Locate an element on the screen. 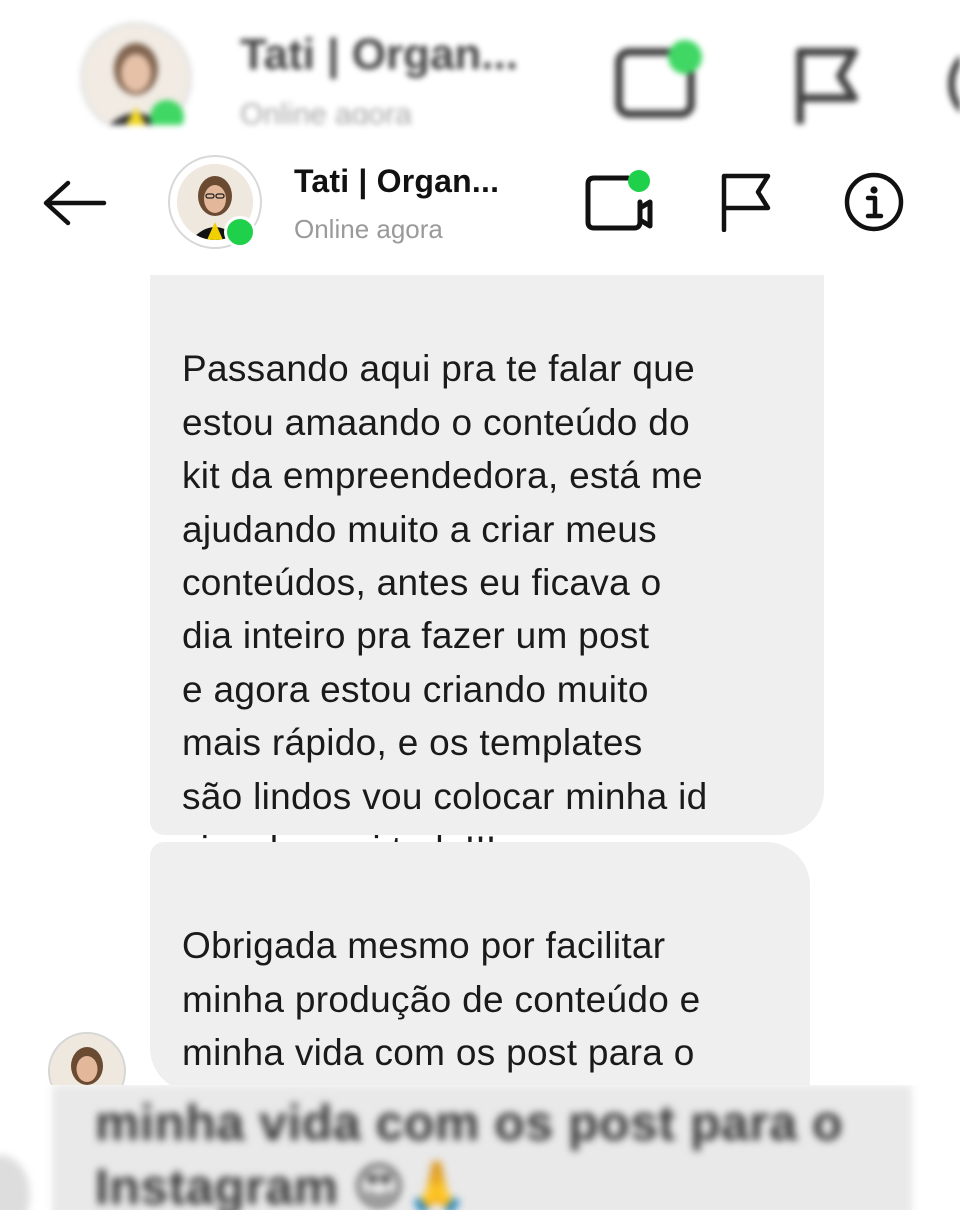 The image size is (960, 1210). blurred-header-echo: Tati | Organ... Online agora is located at coordinates (480, 62).